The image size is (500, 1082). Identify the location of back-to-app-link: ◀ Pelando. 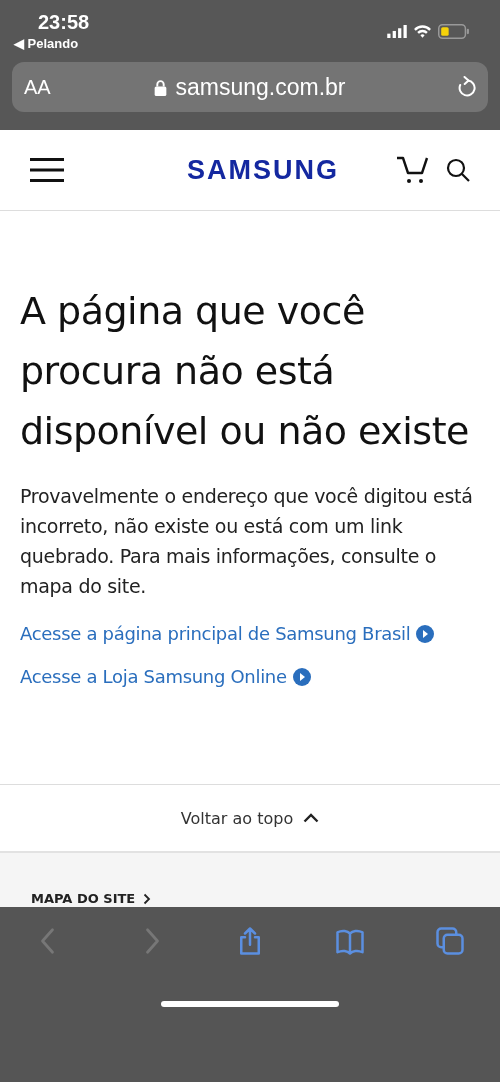
(52, 44).